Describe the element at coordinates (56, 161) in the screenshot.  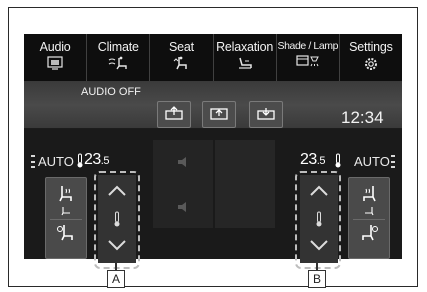
I see `auto-label-left: AUTO` at that location.